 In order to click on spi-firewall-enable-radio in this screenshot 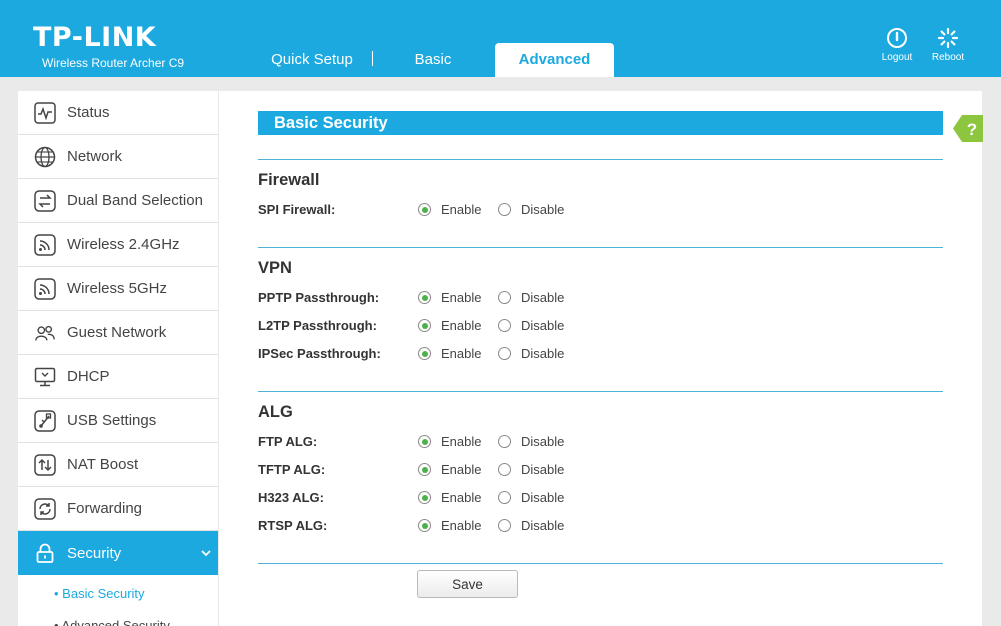, I will do `click(424, 209)`.